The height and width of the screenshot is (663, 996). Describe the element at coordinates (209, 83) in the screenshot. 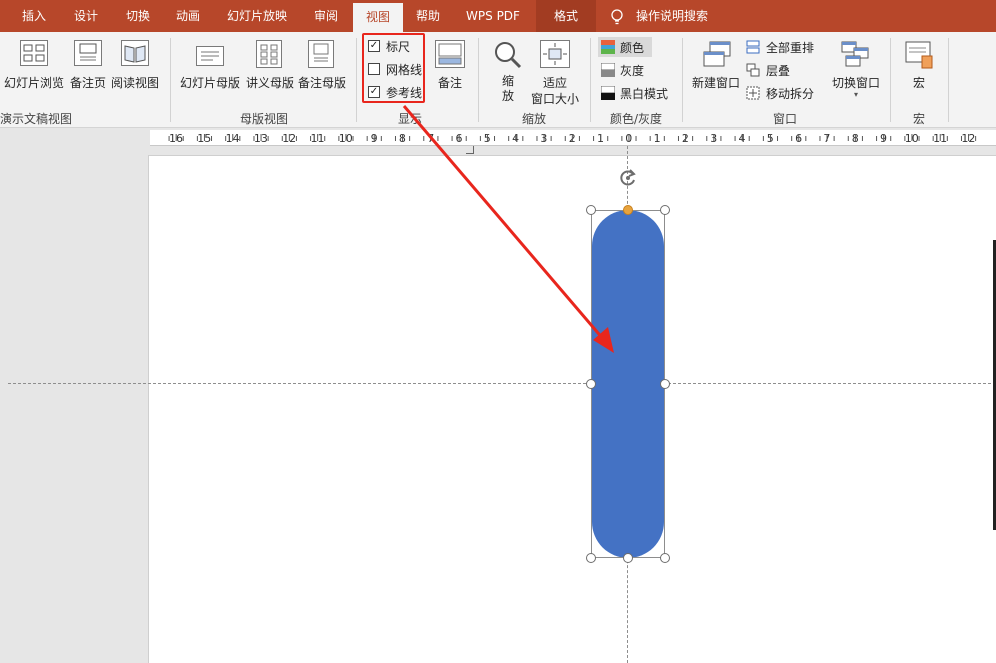

I see `slide-master-label: 幻灯片母版` at that location.